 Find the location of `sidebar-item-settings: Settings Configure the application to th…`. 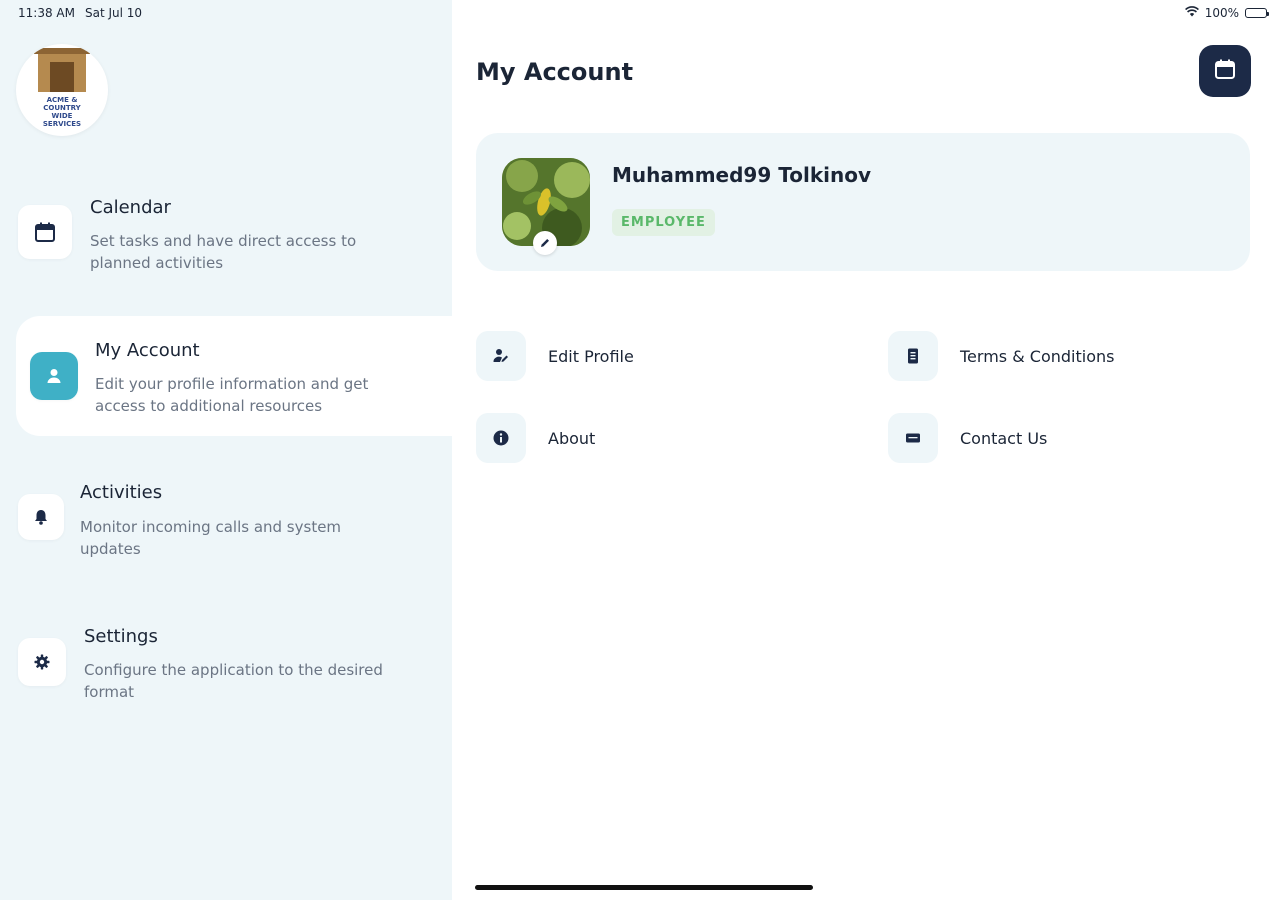

sidebar-item-settings: Settings Configure the application to th… is located at coordinates (234, 664).